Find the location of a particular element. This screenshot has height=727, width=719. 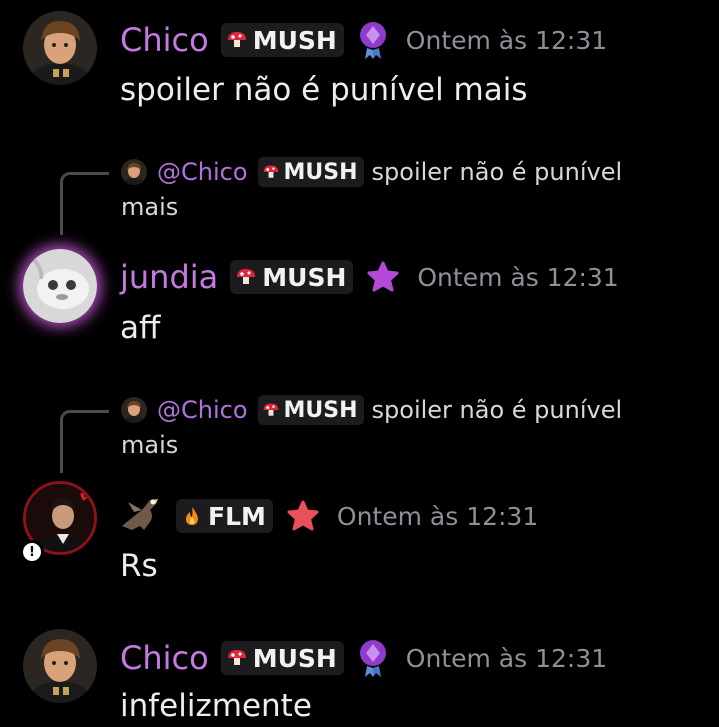

message-text: aff is located at coordinates (140, 328).